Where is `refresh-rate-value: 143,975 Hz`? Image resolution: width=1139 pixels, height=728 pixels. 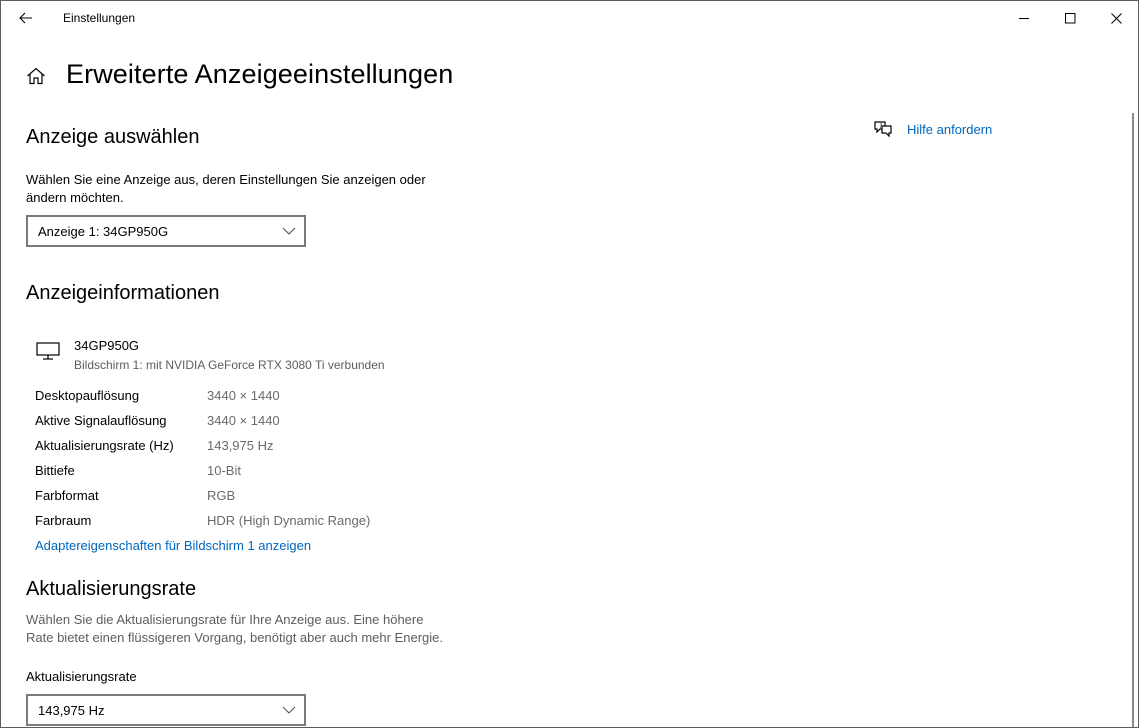 refresh-rate-value: 143,975 Hz is located at coordinates (71, 710).